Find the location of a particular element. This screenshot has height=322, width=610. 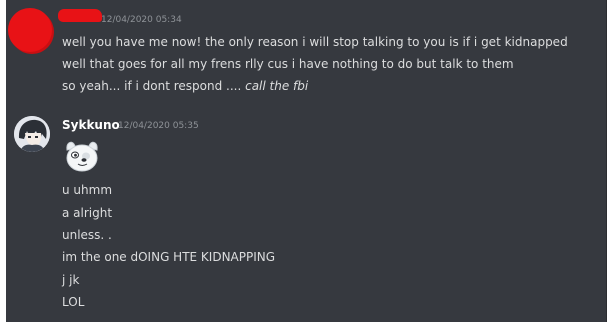

avatar-image is located at coordinates (32, 134).